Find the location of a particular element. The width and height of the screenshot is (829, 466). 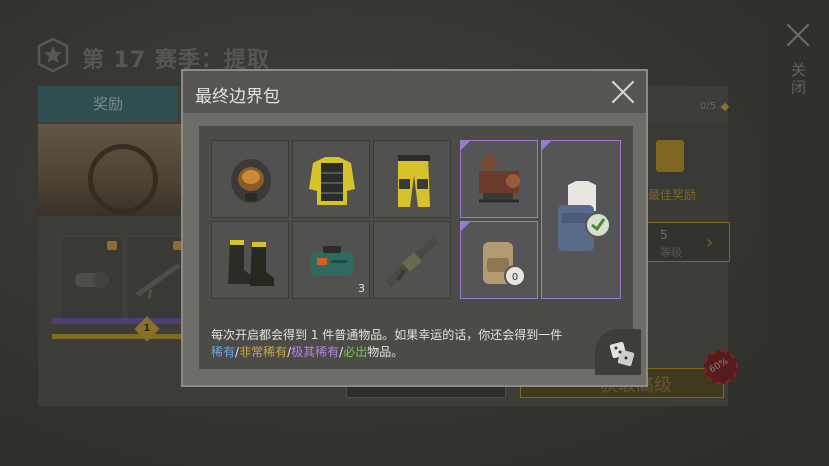

dice-button is located at coordinates (618, 352).